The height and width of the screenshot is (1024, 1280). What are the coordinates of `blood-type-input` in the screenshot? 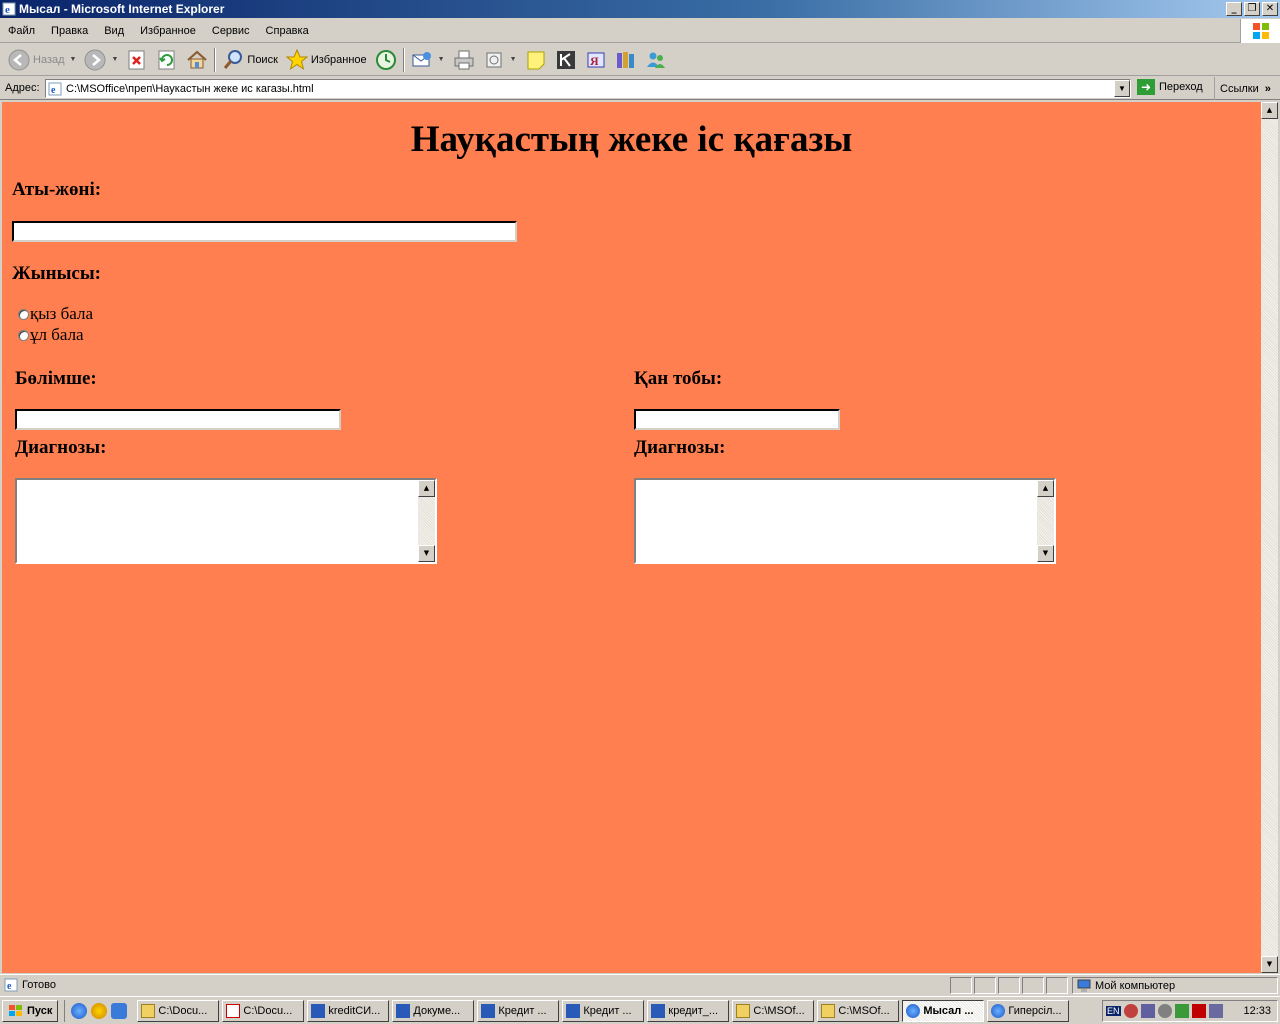 It's located at (737, 419).